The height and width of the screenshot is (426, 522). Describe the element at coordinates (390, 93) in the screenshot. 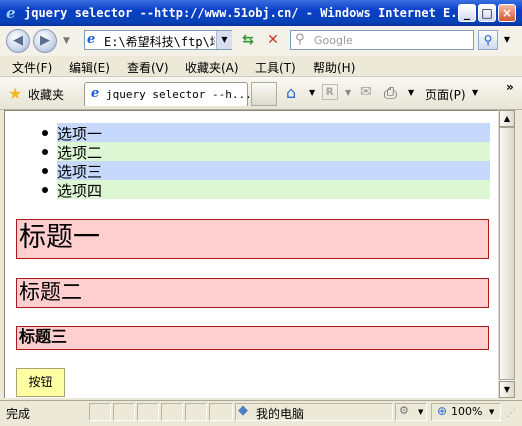

I see `print-icon: ⎙` at that location.